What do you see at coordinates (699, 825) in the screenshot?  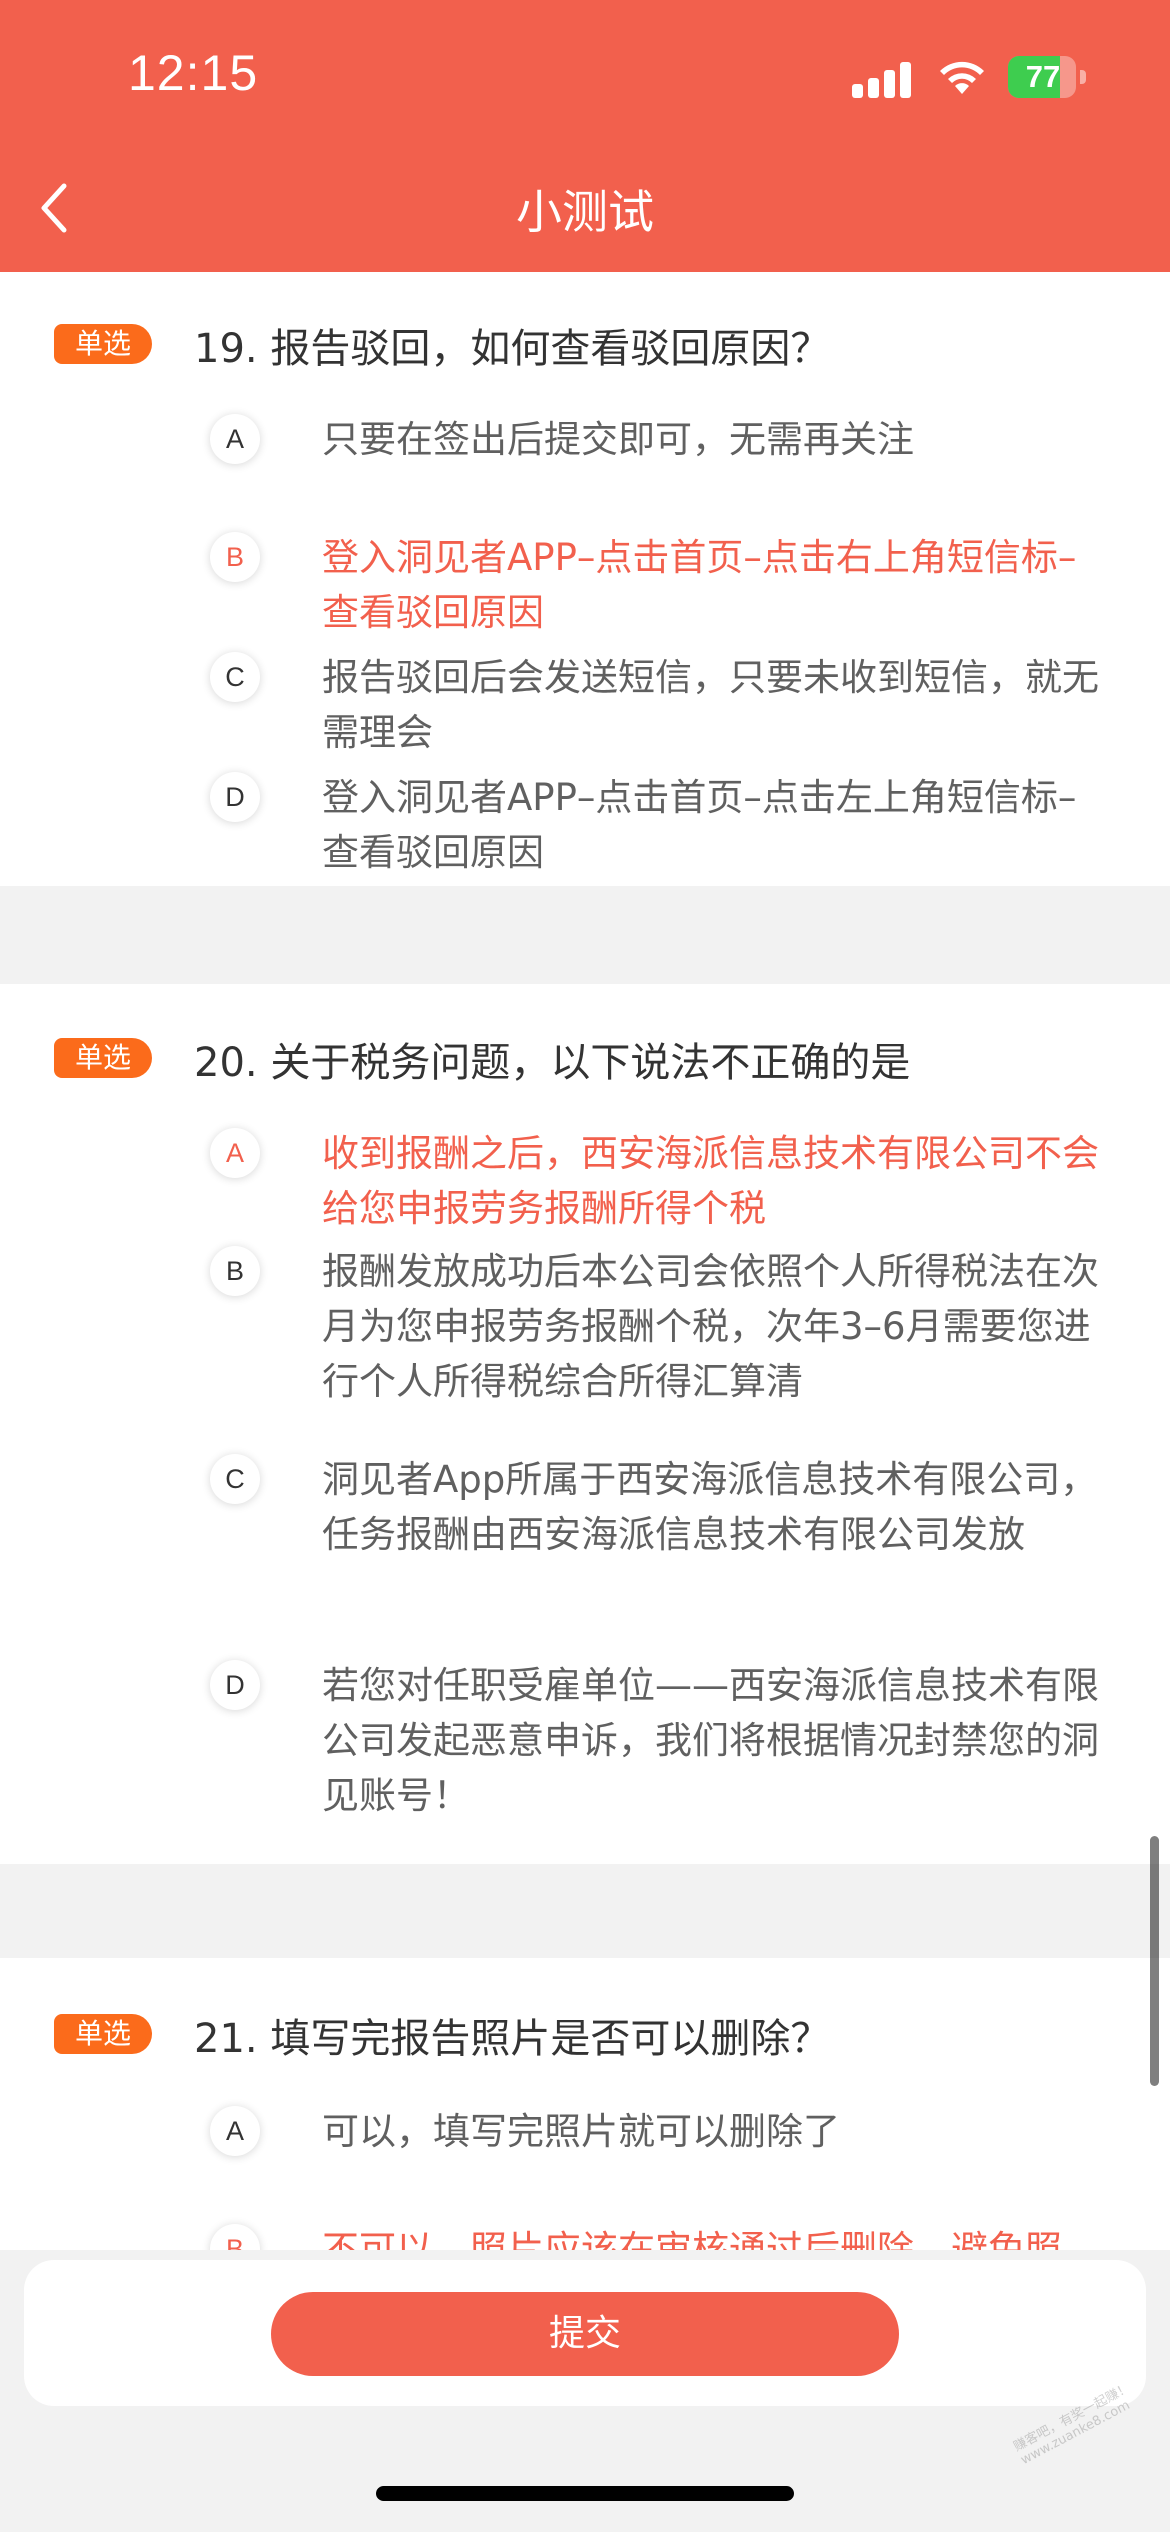 I see `option-text: 登入洞见者APP–点击首页–点击左上角短信标–查看驳回原因` at bounding box center [699, 825].